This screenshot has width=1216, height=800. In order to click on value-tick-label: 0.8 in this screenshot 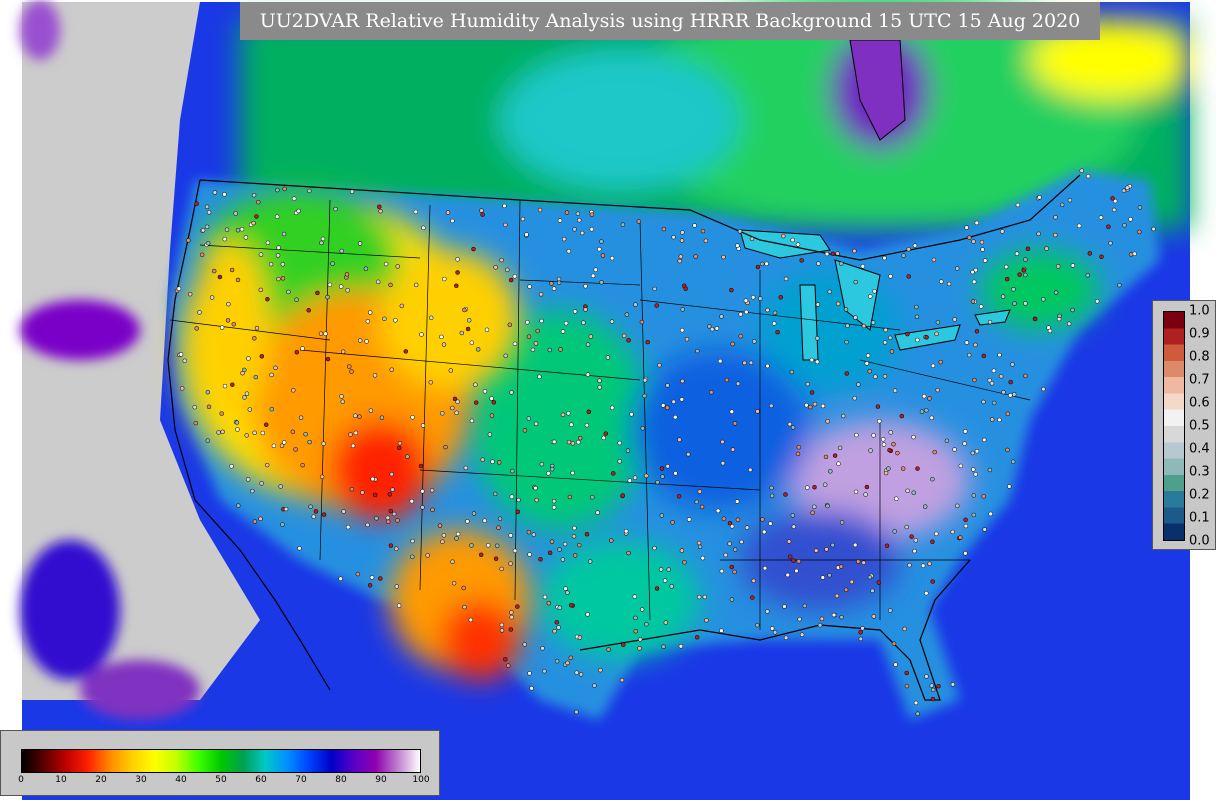, I will do `click(1199, 357)`.